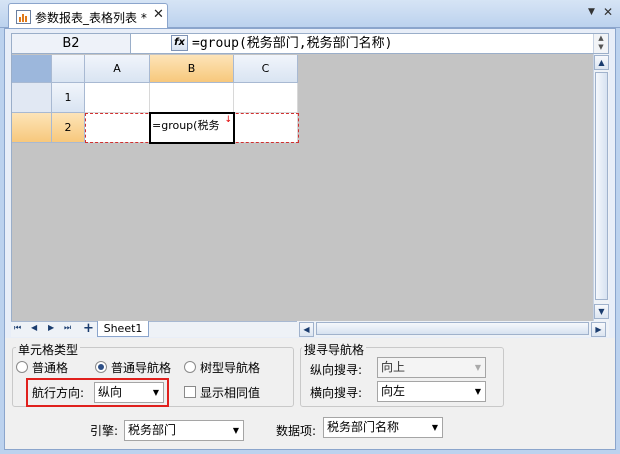 This screenshot has width=620, height=454. What do you see at coordinates (228, 120) in the screenshot?
I see `vertical-expand-arrow-icon: ↓` at bounding box center [228, 120].